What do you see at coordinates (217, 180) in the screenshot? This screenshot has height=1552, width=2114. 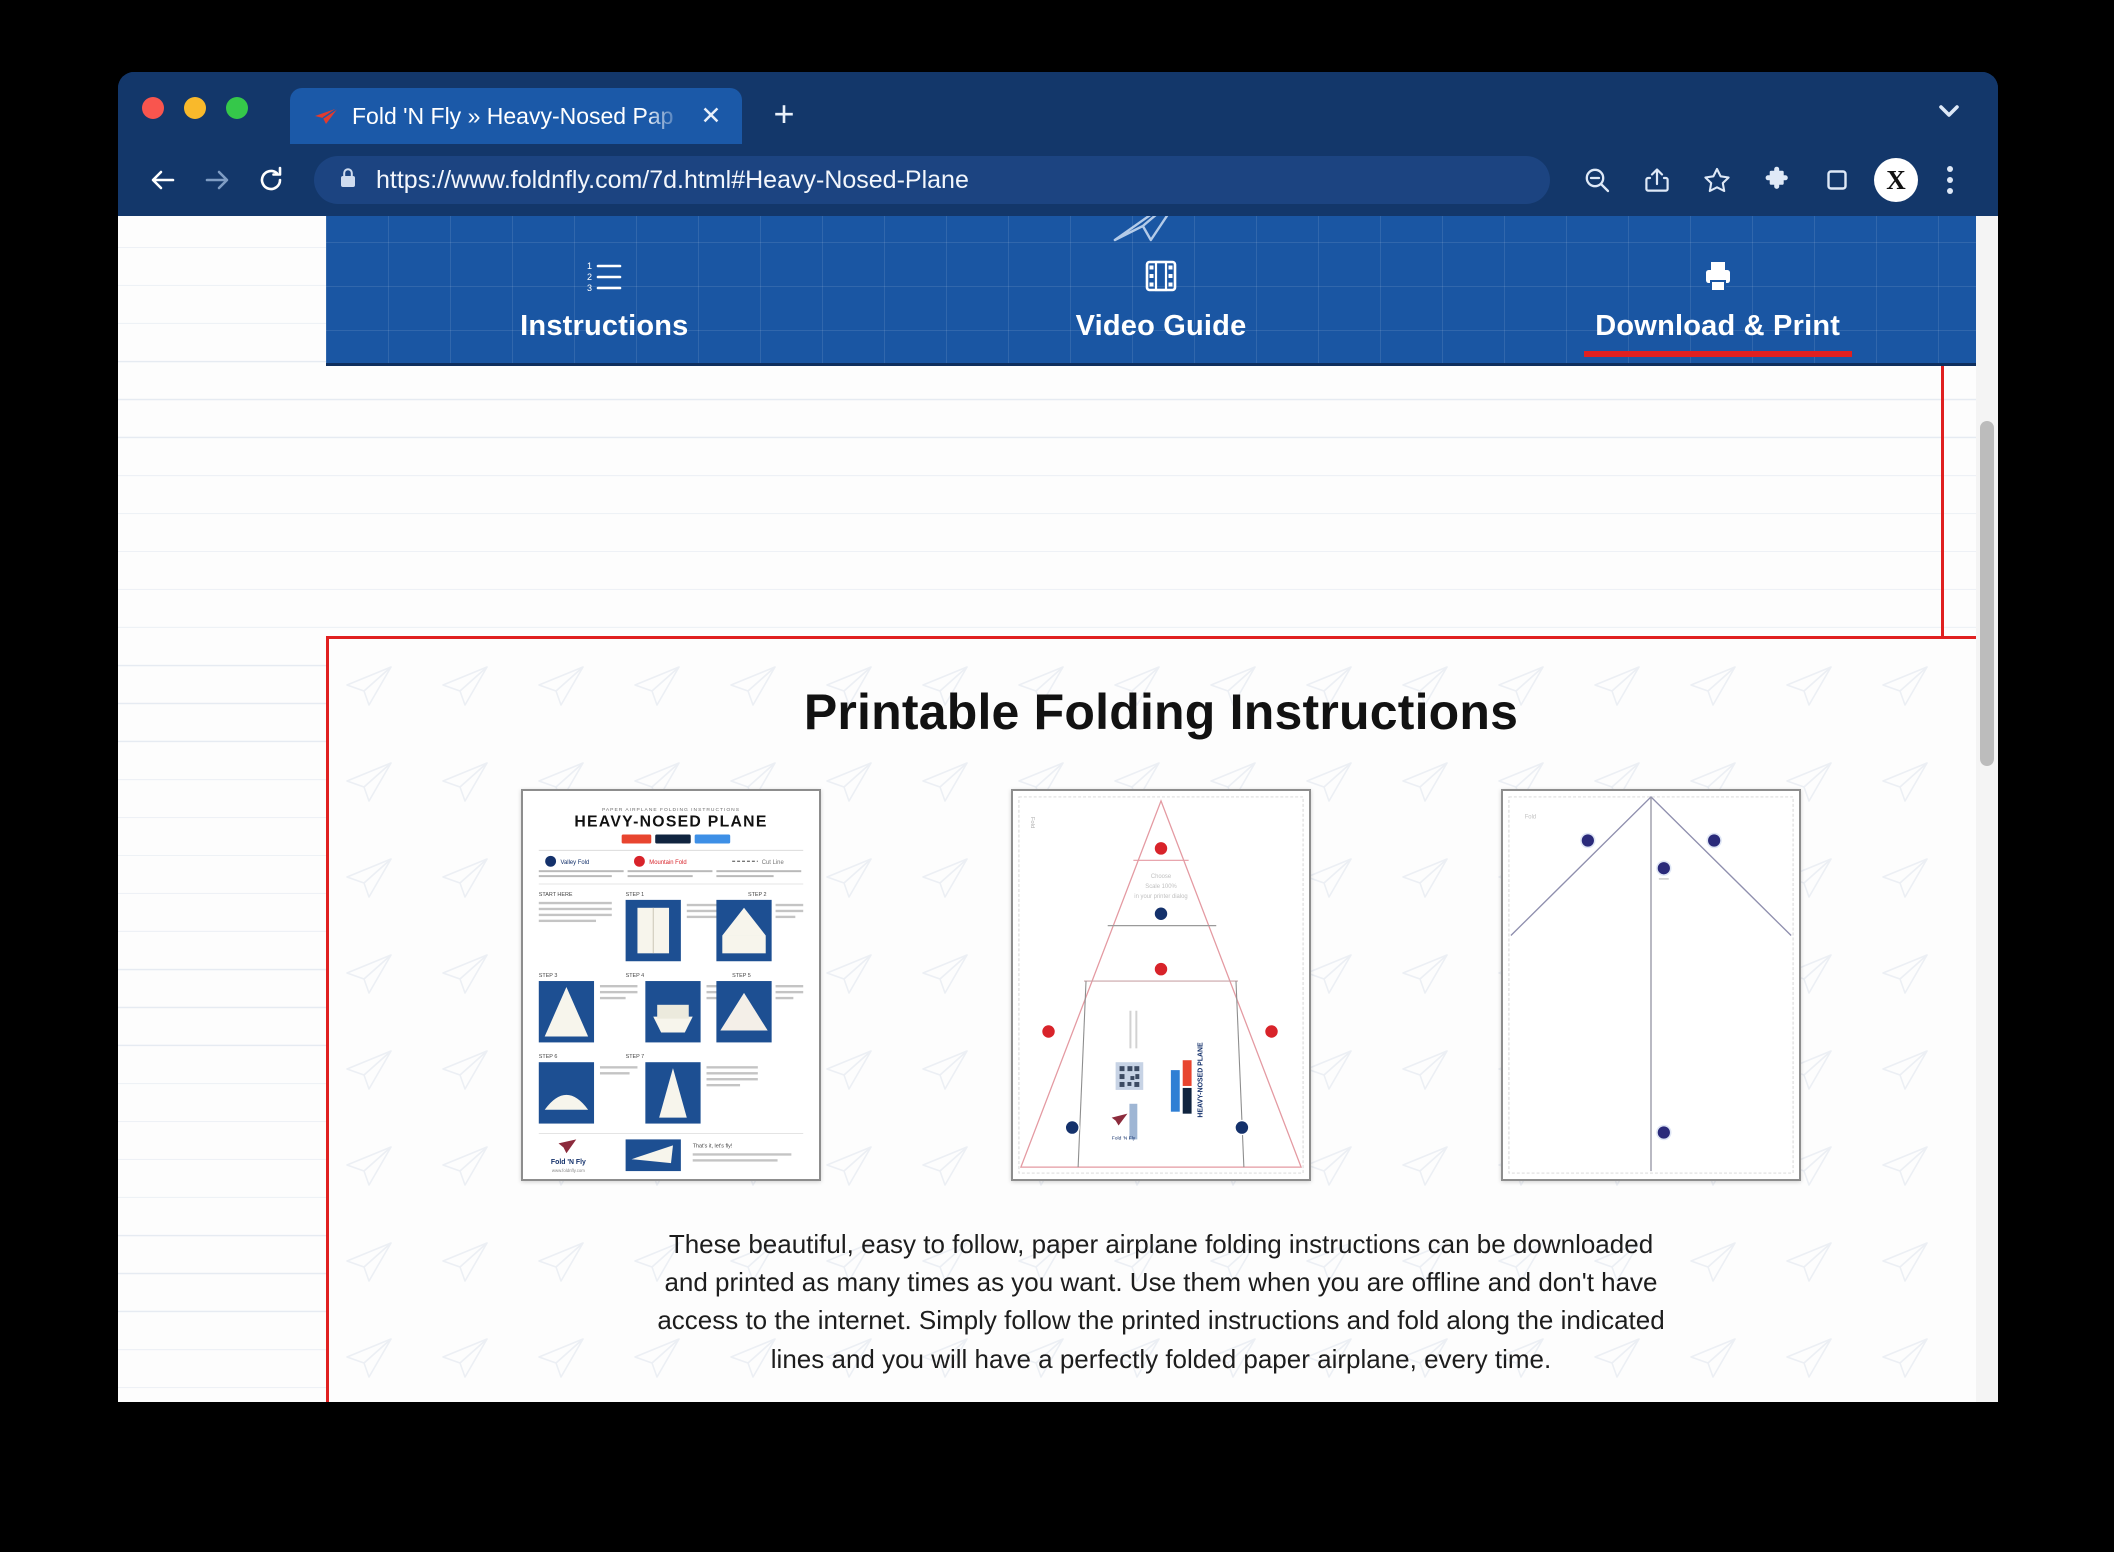 I see `arrow-right-icon` at bounding box center [217, 180].